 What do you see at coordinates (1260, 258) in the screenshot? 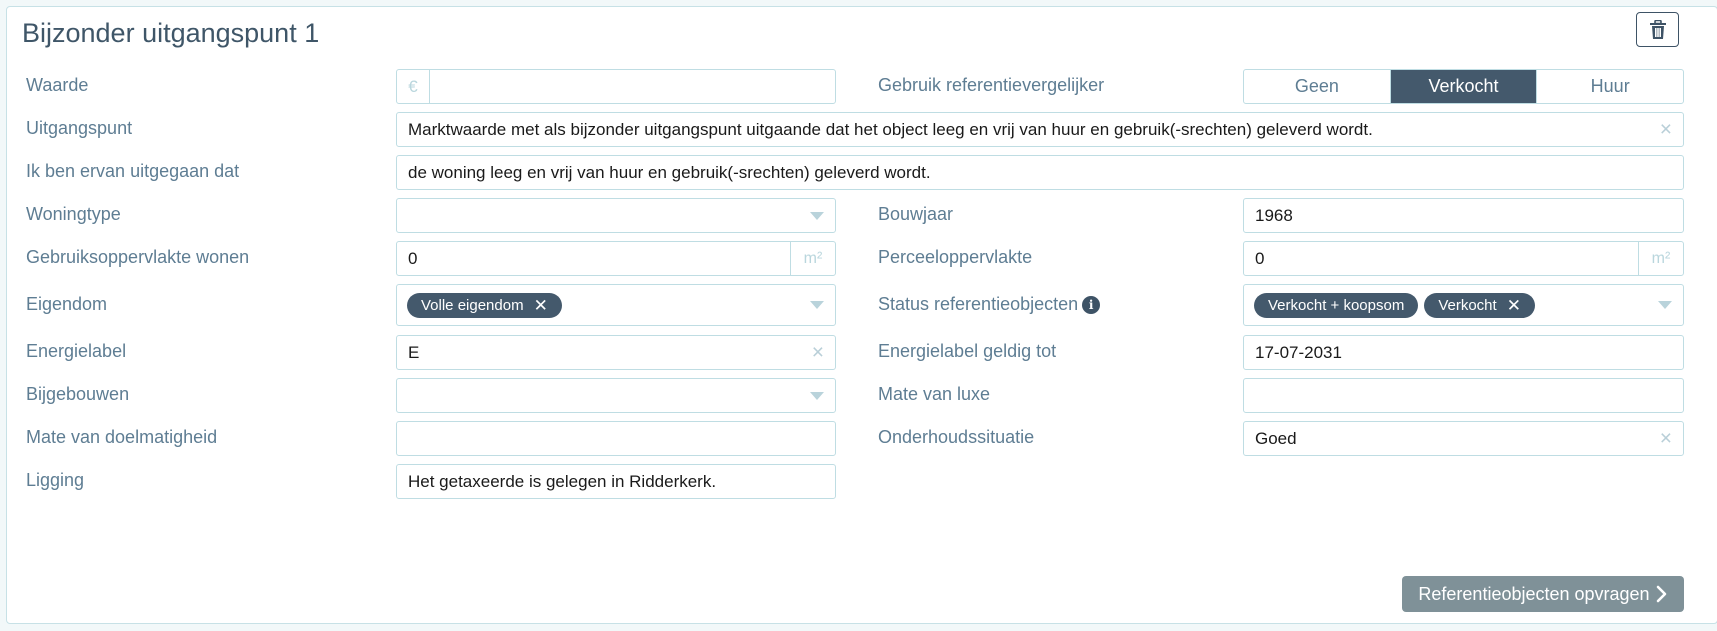
I see `perceeloppervlakte-value: 0` at bounding box center [1260, 258].